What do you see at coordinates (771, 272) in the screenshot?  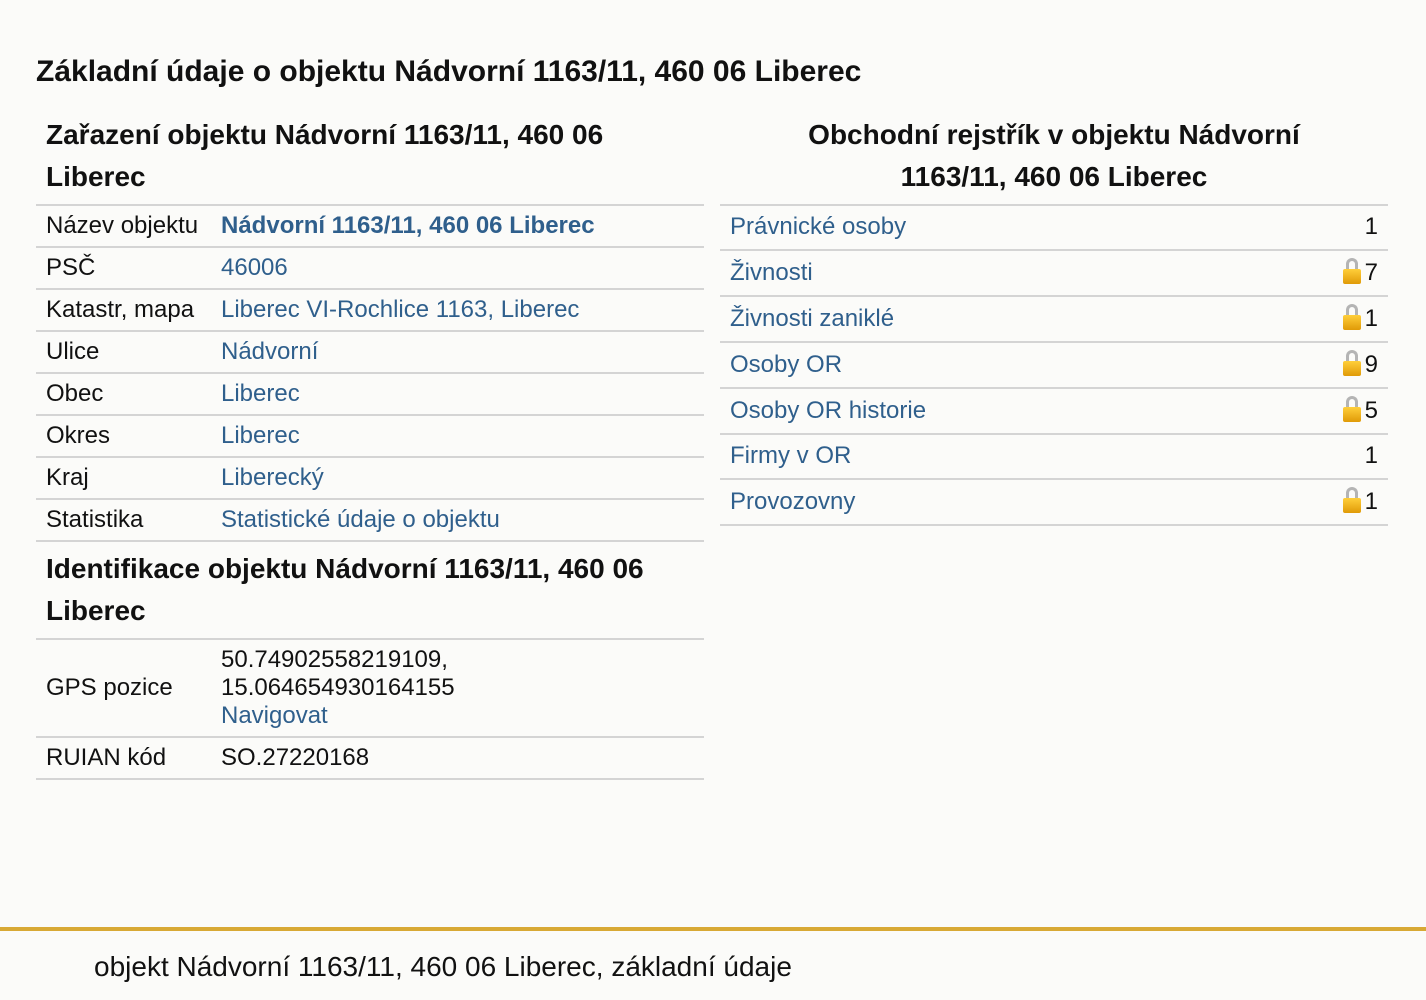 I see `zivnosti-link: Živnosti` at bounding box center [771, 272].